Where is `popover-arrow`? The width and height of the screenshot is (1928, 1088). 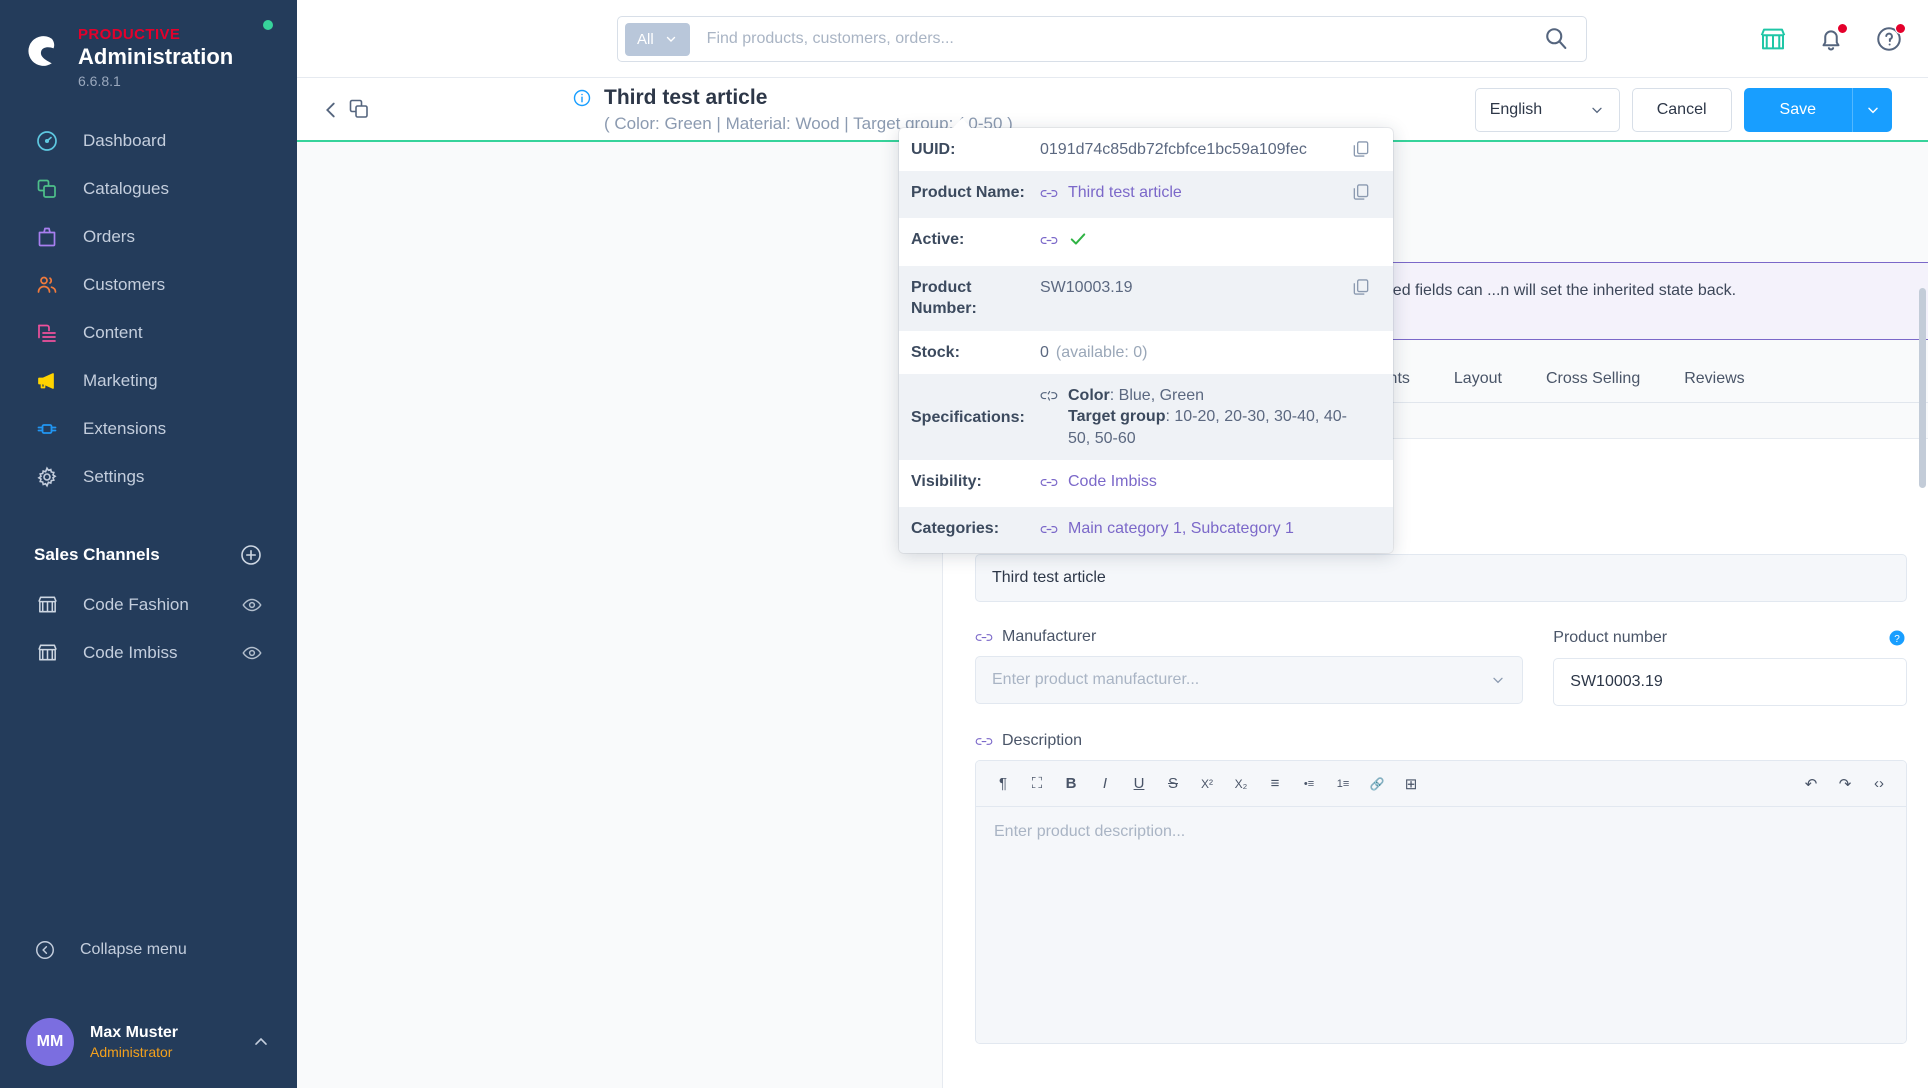 popover-arrow is located at coordinates (962, 123).